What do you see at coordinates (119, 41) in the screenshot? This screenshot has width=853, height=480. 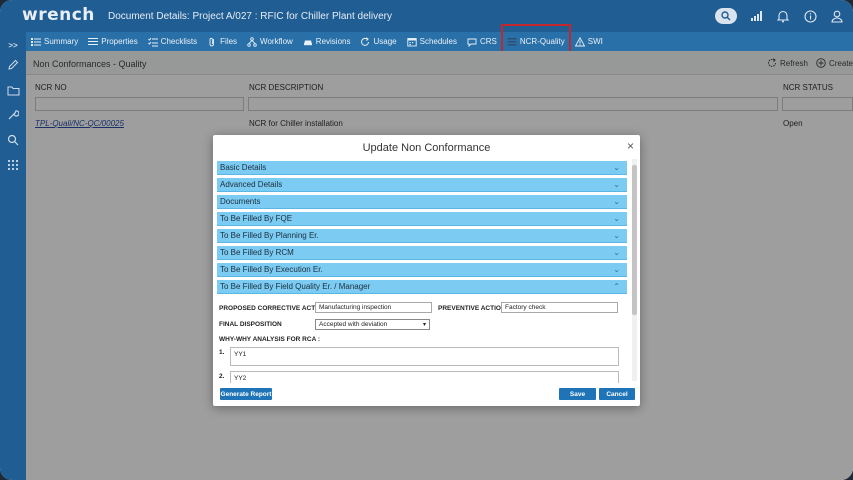 I see `tab-label: Properties` at bounding box center [119, 41].